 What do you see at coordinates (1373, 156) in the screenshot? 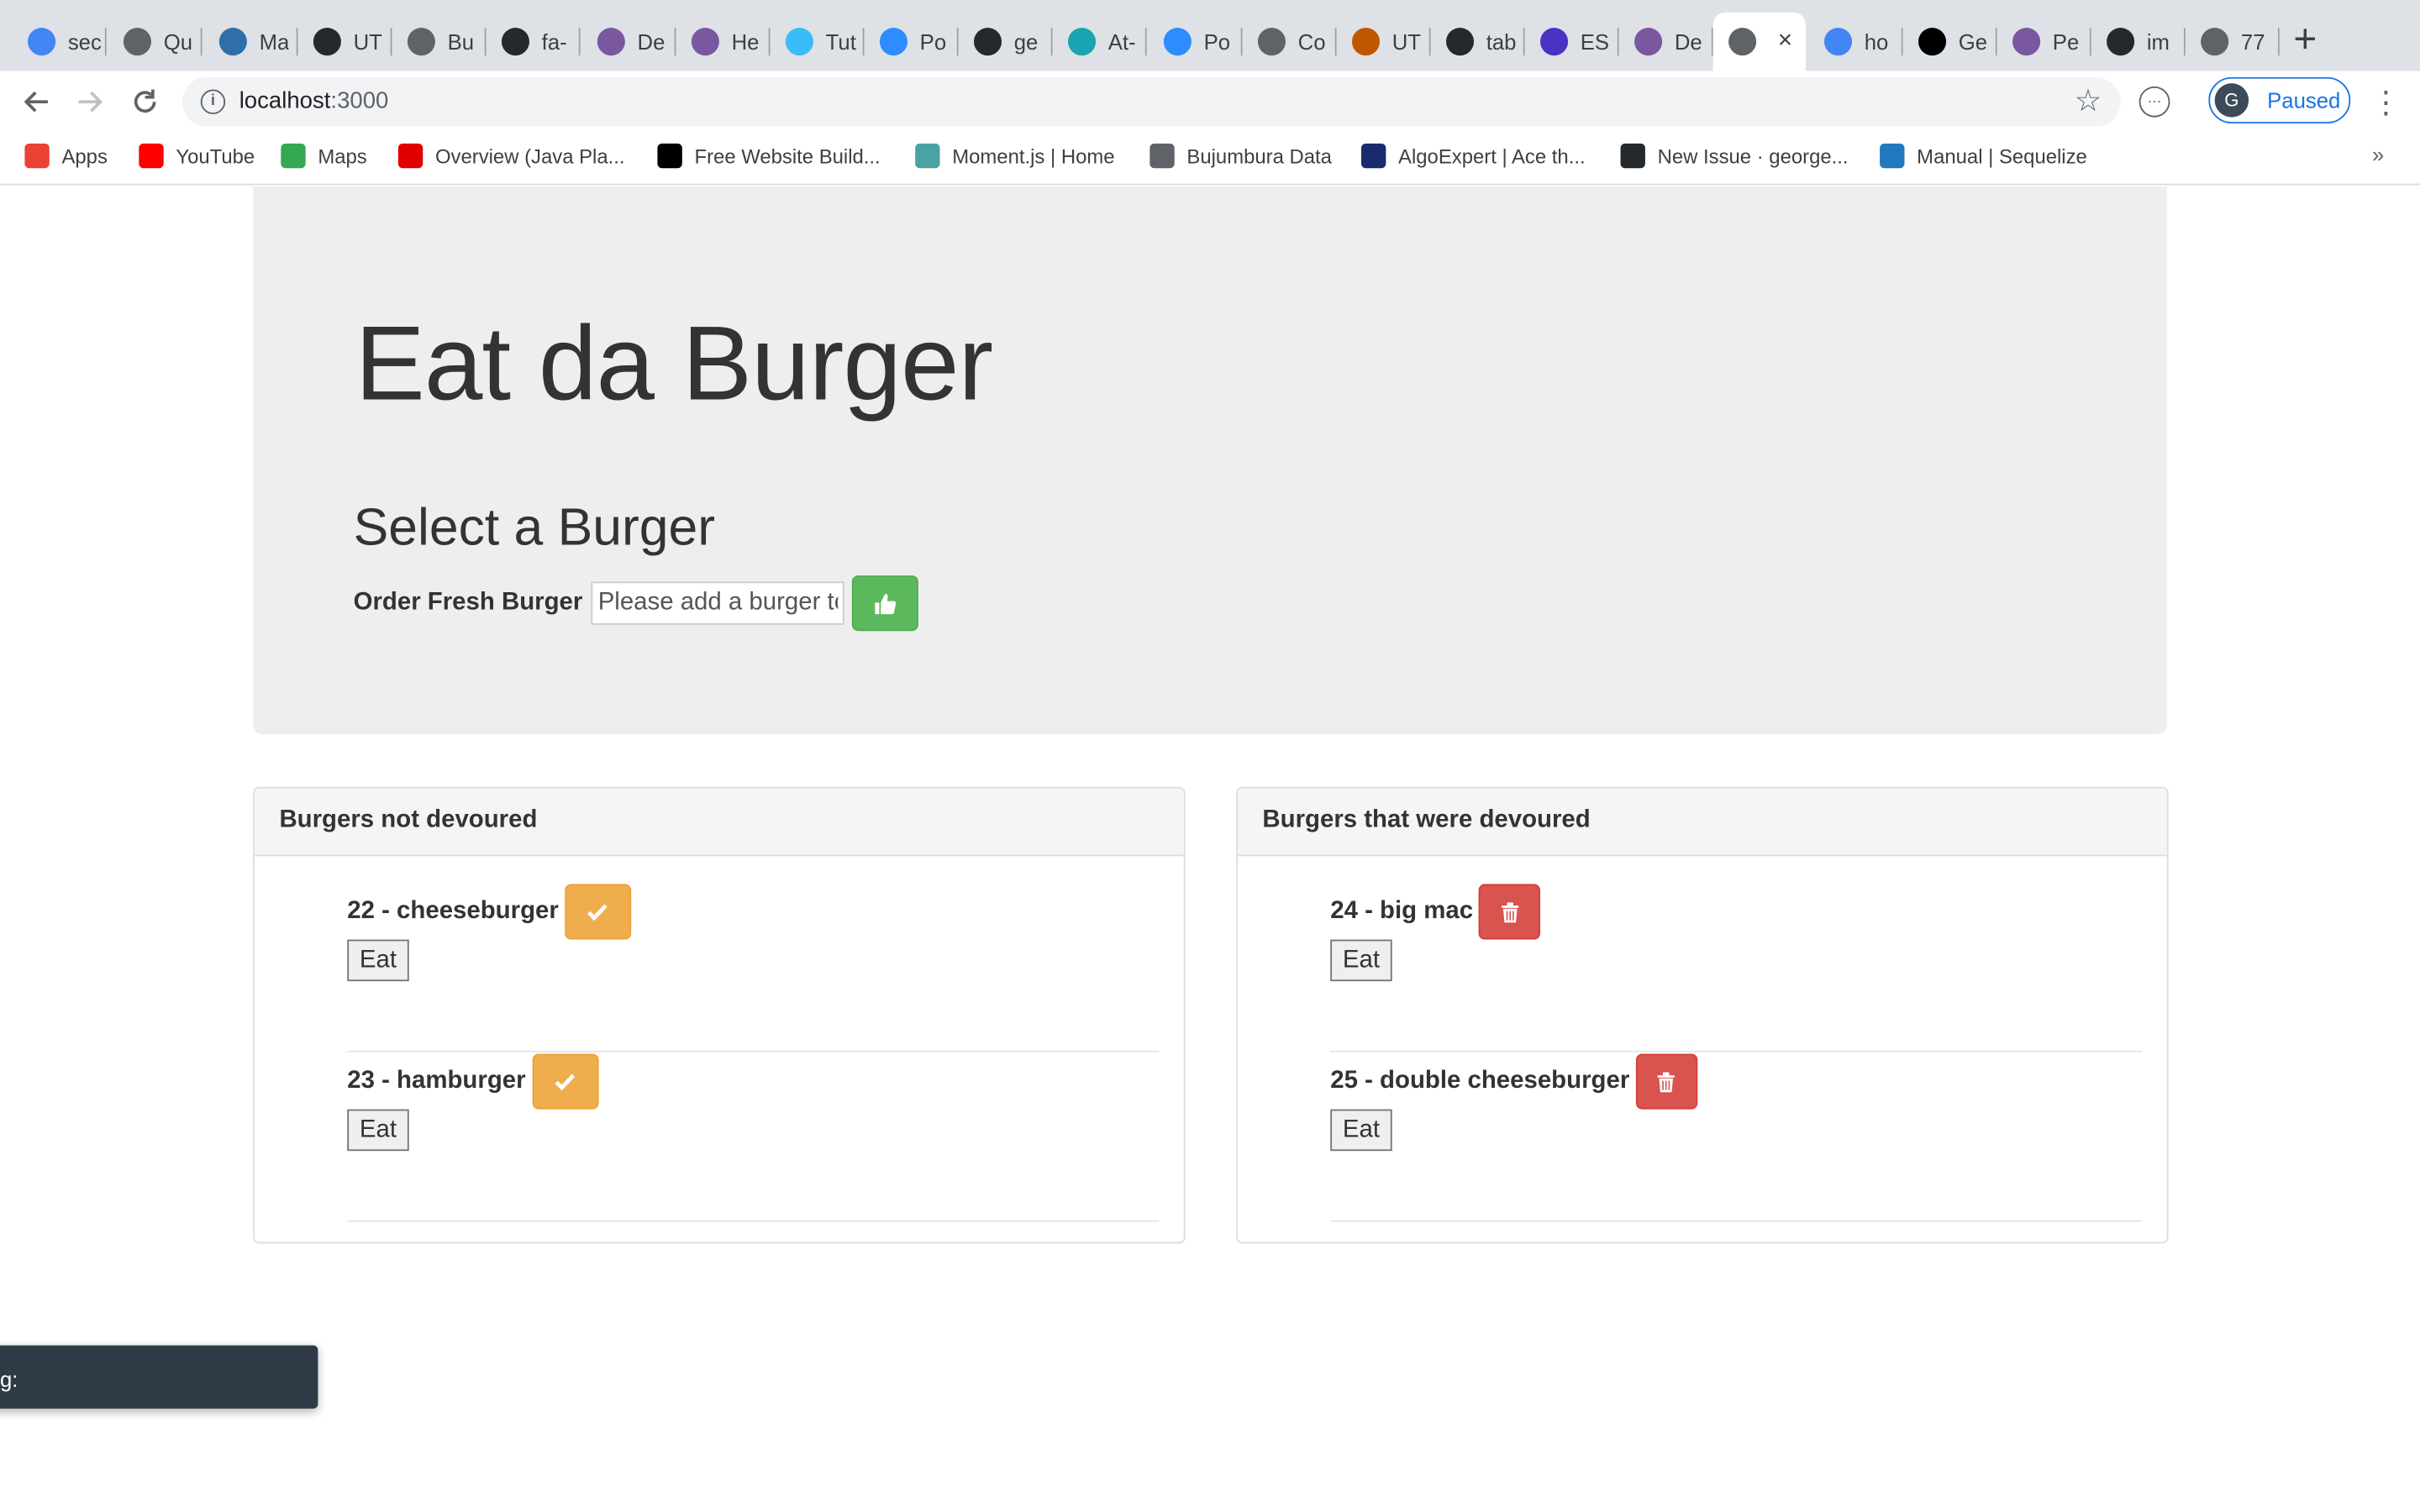
I see `atom-icon` at bounding box center [1373, 156].